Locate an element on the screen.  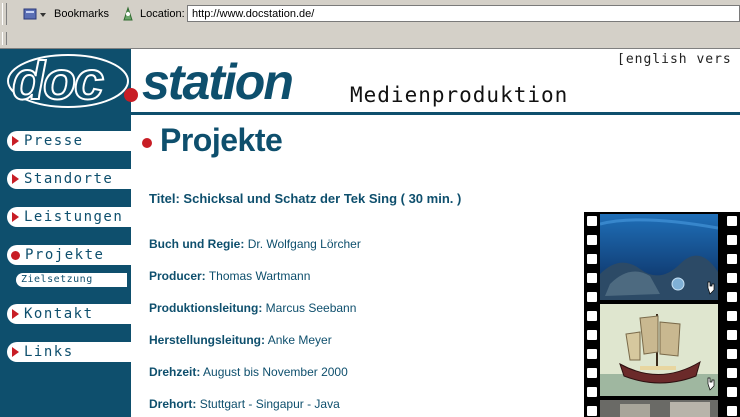
nav-label-leistungen: Leistungen is located at coordinates (74, 217).